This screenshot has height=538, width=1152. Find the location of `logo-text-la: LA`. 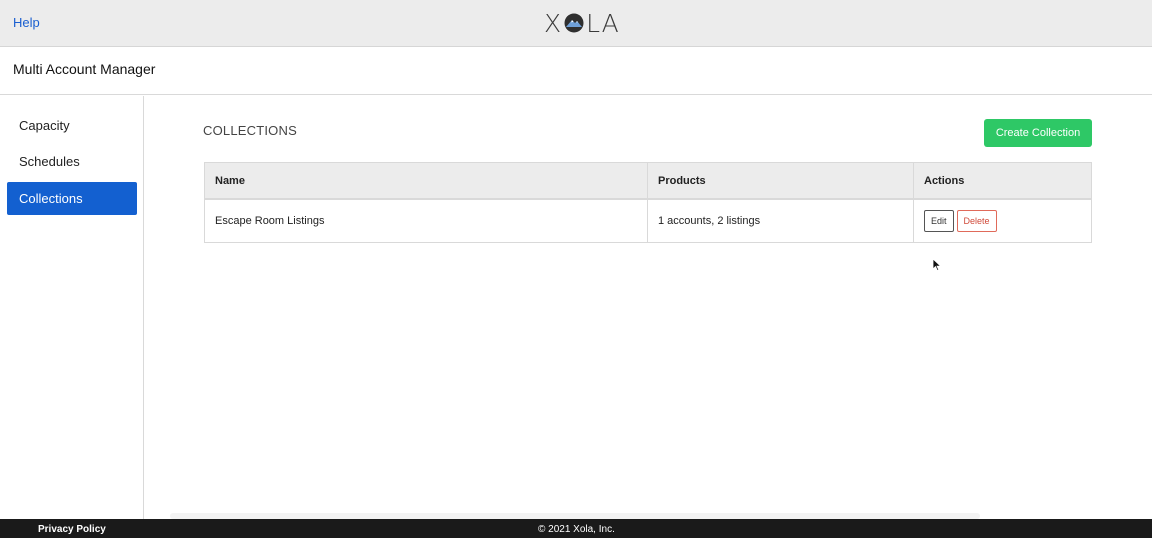

logo-text-la: LA is located at coordinates (603, 23).